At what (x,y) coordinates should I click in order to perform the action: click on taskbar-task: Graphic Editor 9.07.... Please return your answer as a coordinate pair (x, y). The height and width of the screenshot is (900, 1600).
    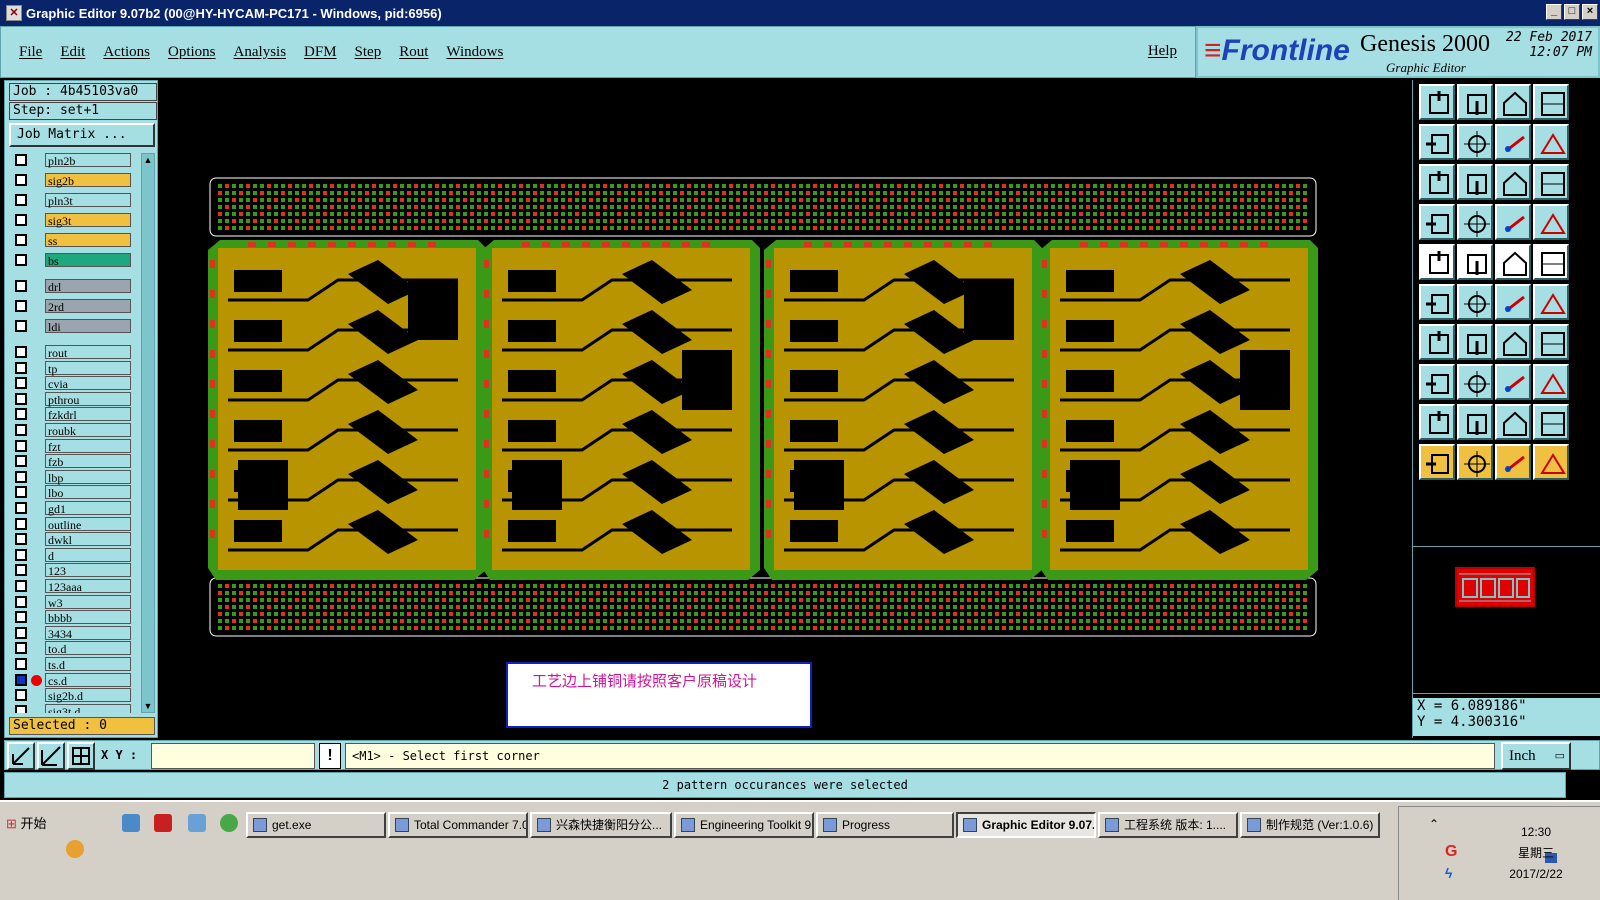
    Looking at the image, I should click on (1026, 825).